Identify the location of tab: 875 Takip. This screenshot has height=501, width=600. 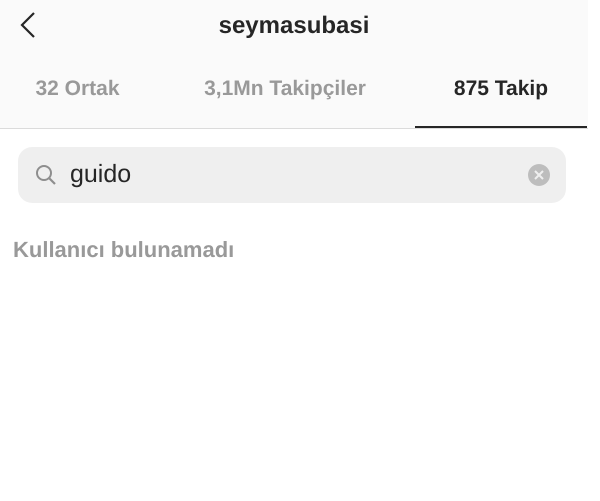
(501, 90).